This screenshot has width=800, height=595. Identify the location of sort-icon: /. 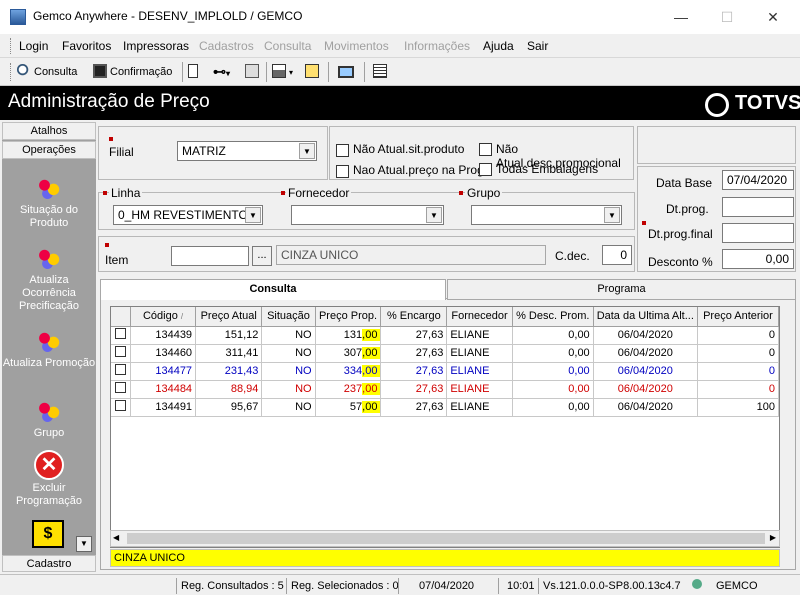
(182, 317).